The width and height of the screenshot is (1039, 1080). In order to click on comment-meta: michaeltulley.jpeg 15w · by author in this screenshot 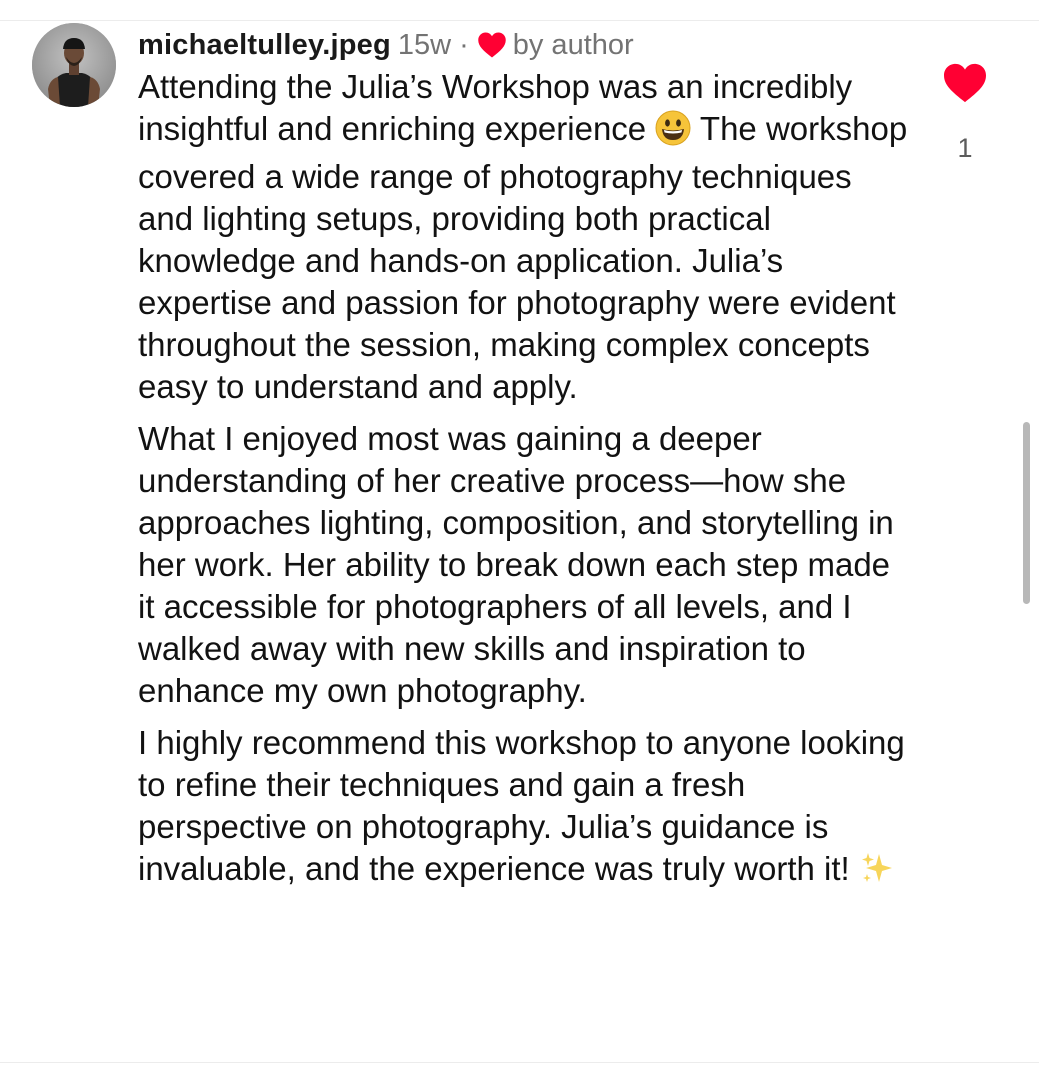, I will do `click(523, 45)`.